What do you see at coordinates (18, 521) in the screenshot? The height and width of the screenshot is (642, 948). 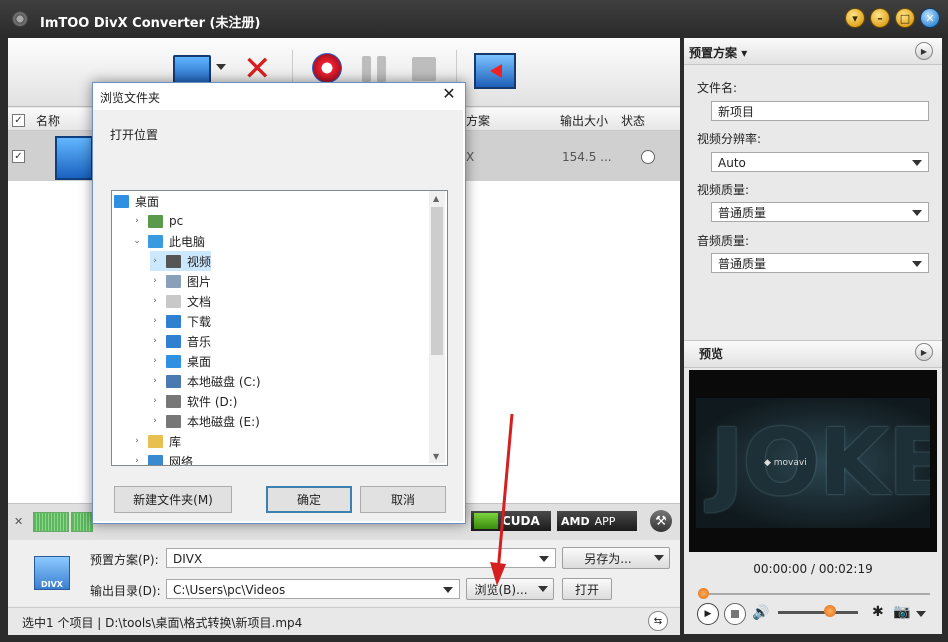 I see `close-cpu-icon: ✕` at bounding box center [18, 521].